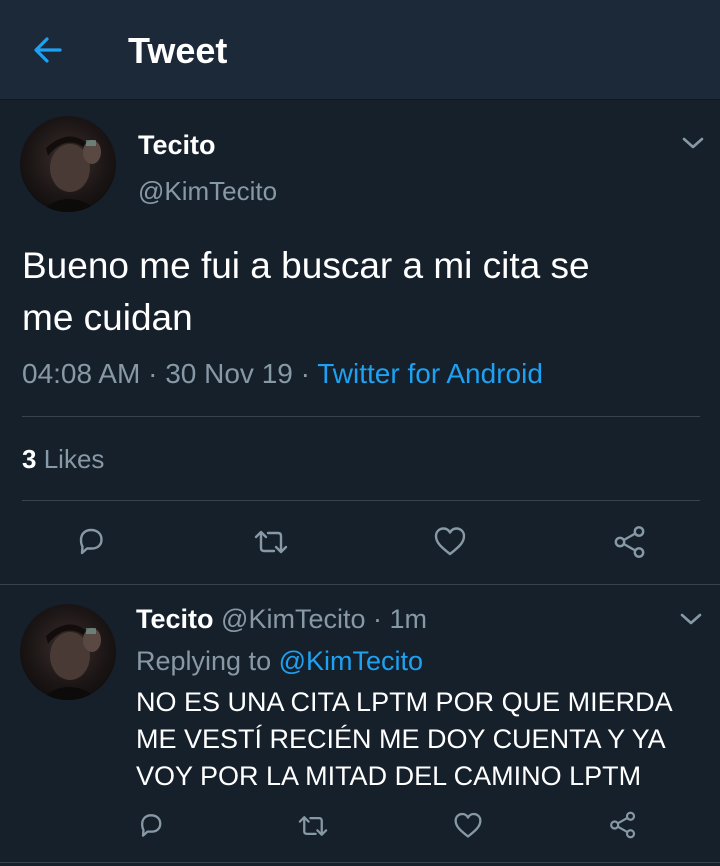  What do you see at coordinates (178, 50) in the screenshot?
I see `page-title: Tweet` at bounding box center [178, 50].